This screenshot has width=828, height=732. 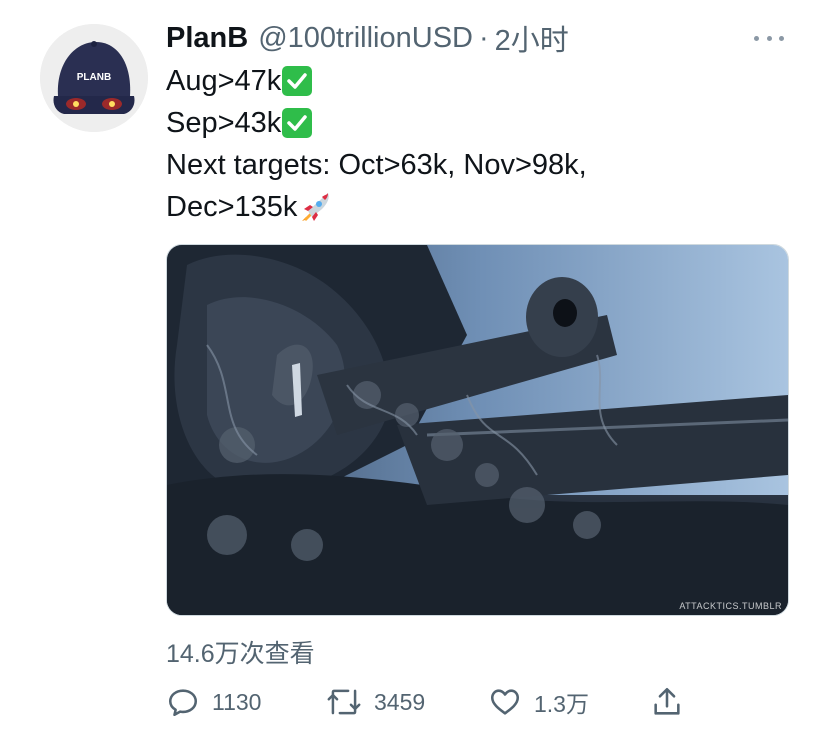 I want to click on avatar: PLANB, so click(x=94, y=78).